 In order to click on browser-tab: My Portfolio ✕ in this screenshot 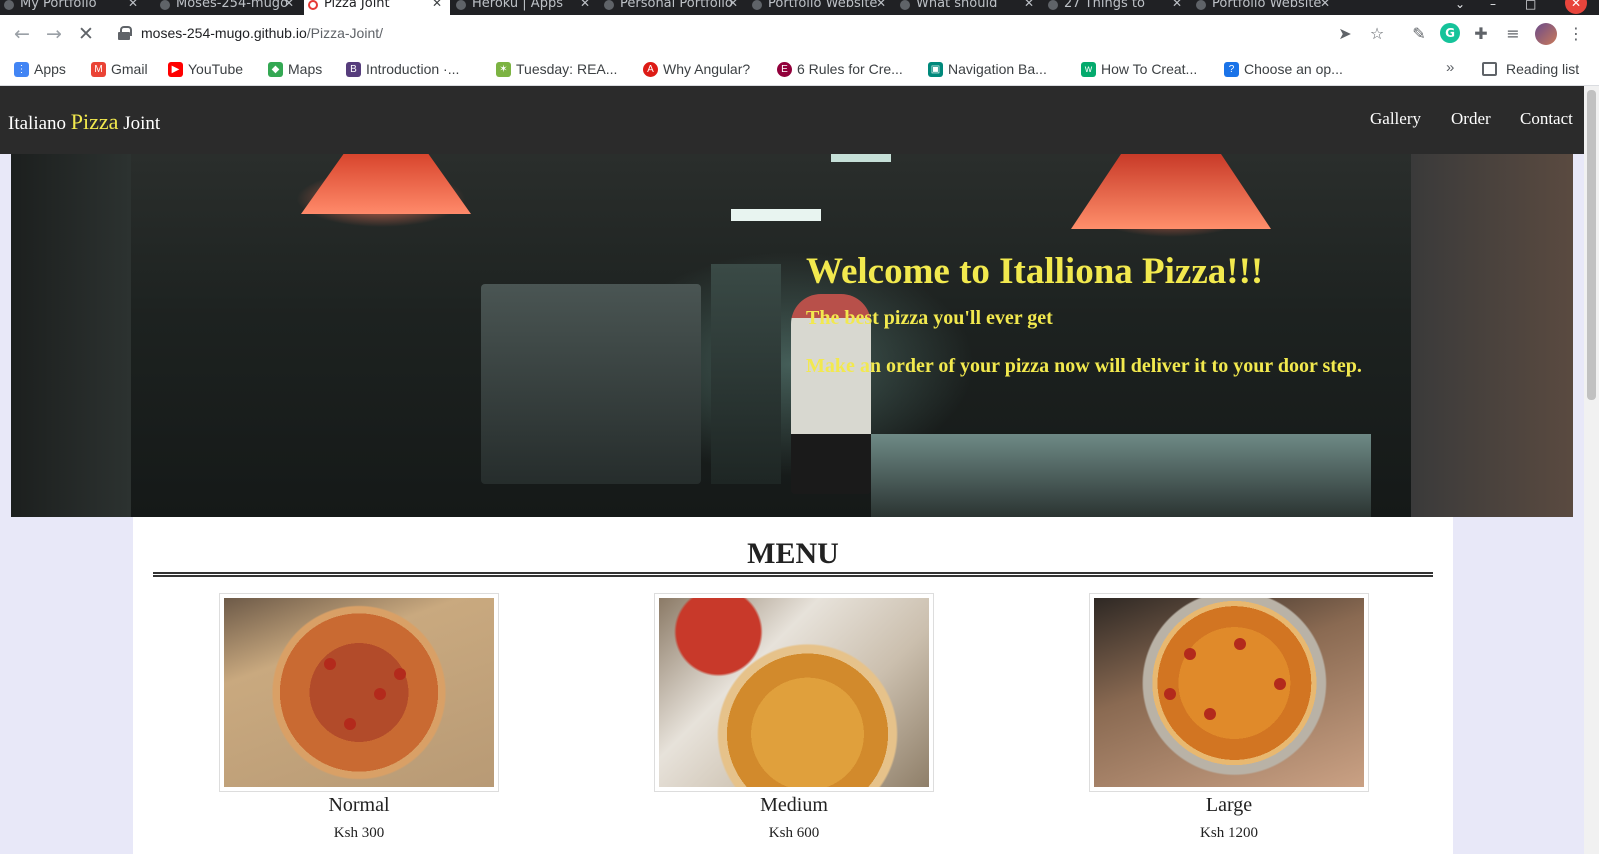, I will do `click(73, 7)`.